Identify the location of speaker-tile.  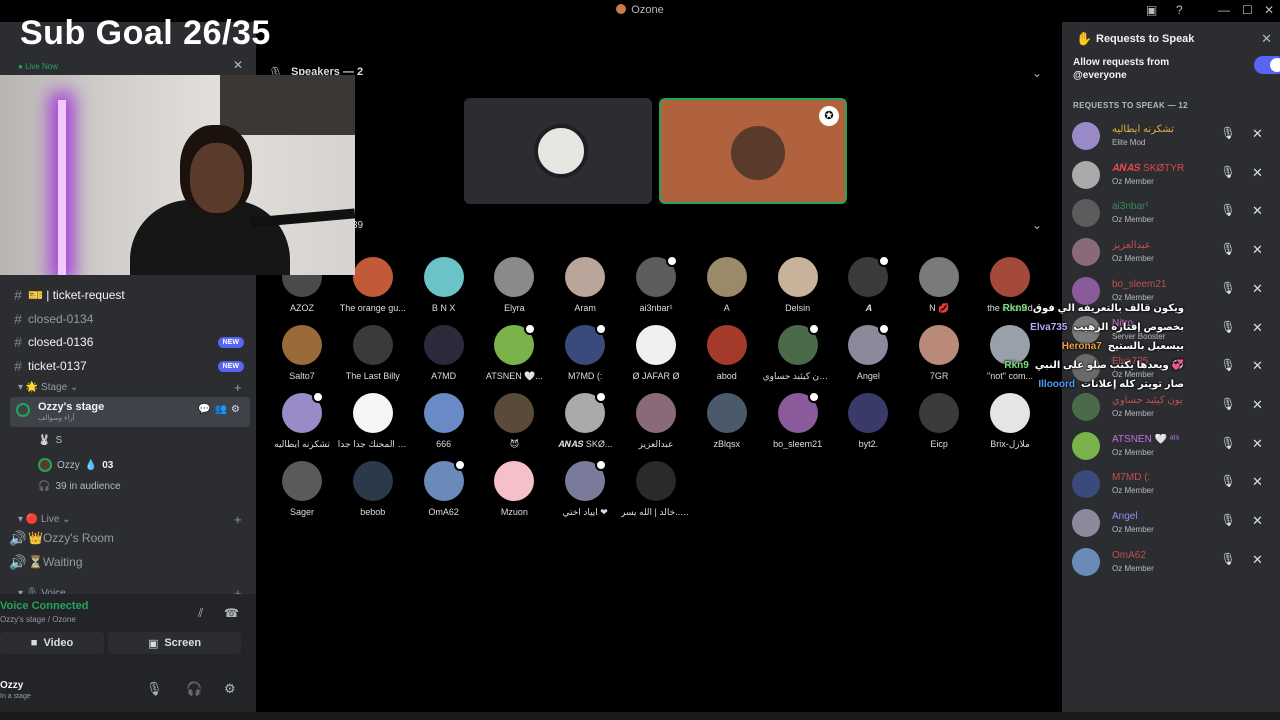
(558, 151).